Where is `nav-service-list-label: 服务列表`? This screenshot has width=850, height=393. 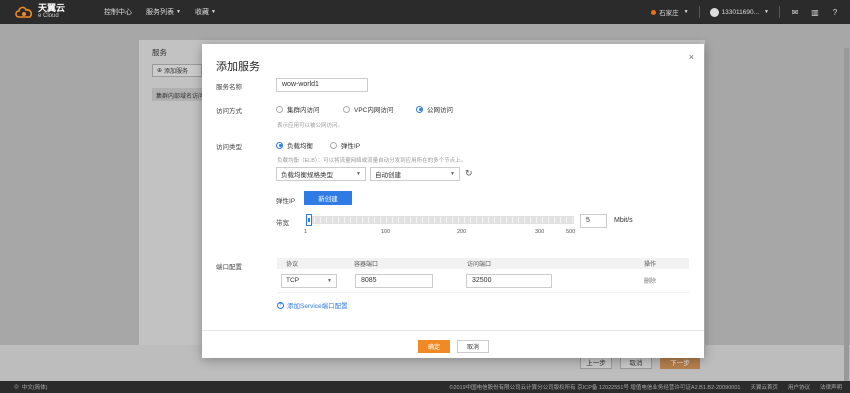
nav-service-list-label: 服务列表 is located at coordinates (160, 12).